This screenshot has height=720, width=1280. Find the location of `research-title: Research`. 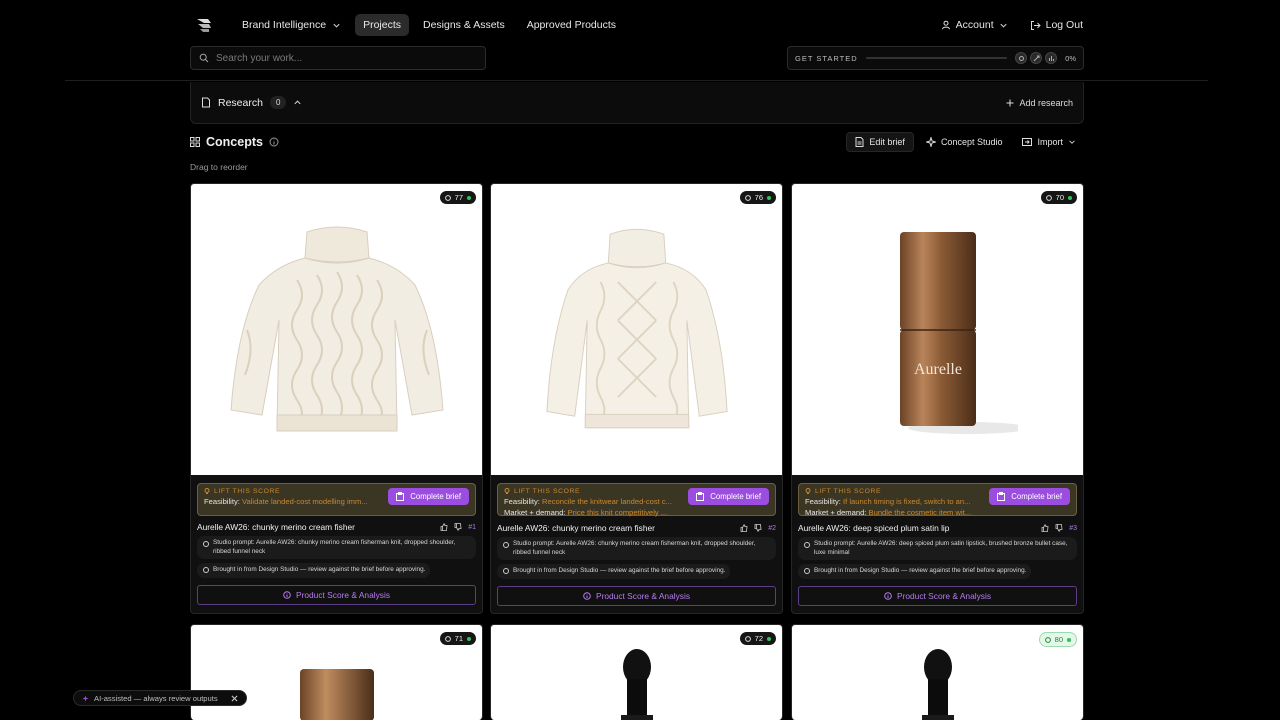

research-title: Research is located at coordinates (240, 102).